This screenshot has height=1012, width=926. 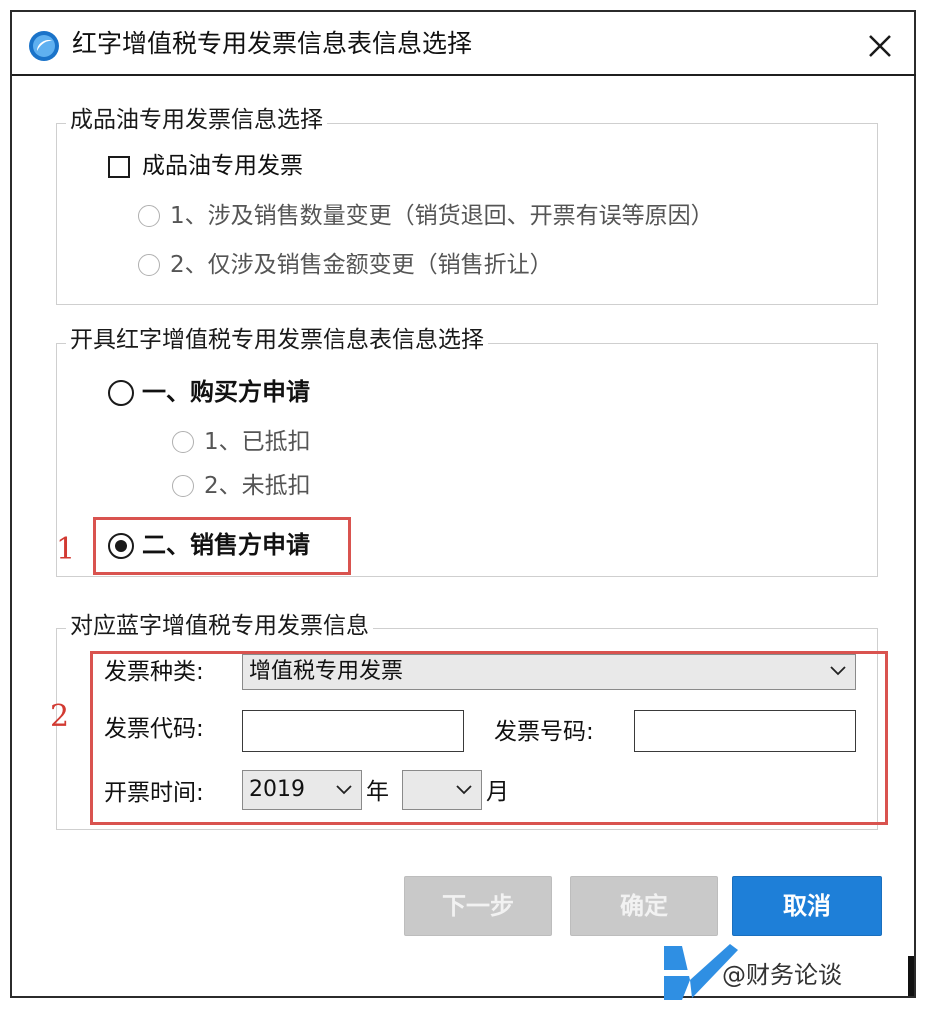 What do you see at coordinates (121, 393) in the screenshot?
I see `buyer-apply-radio` at bounding box center [121, 393].